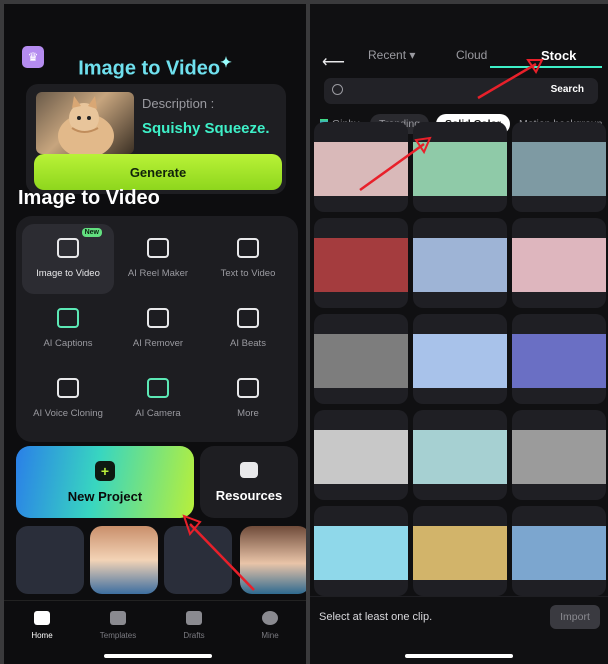  What do you see at coordinates (68, 413) in the screenshot?
I see `tool-label: AI Voice Cloning` at bounding box center [68, 413].